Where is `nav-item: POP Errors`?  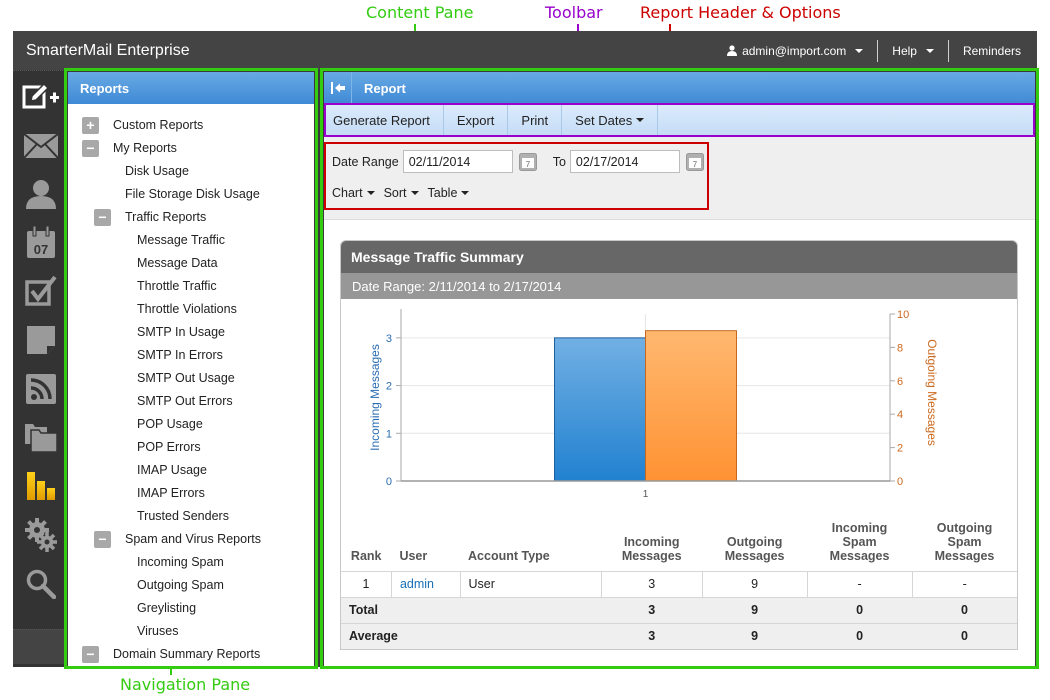
nav-item: POP Errors is located at coordinates (169, 447).